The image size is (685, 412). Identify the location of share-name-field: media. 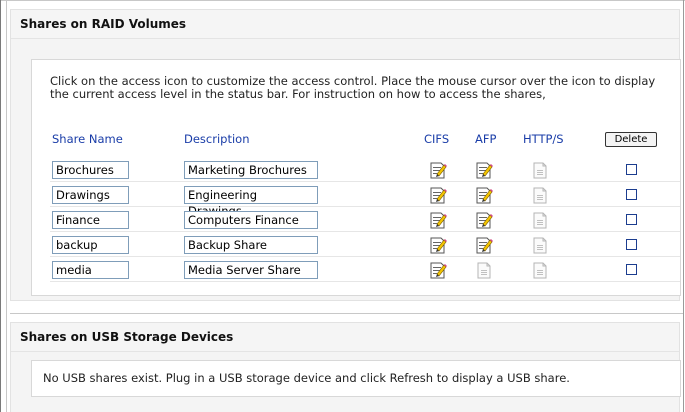
(90, 270).